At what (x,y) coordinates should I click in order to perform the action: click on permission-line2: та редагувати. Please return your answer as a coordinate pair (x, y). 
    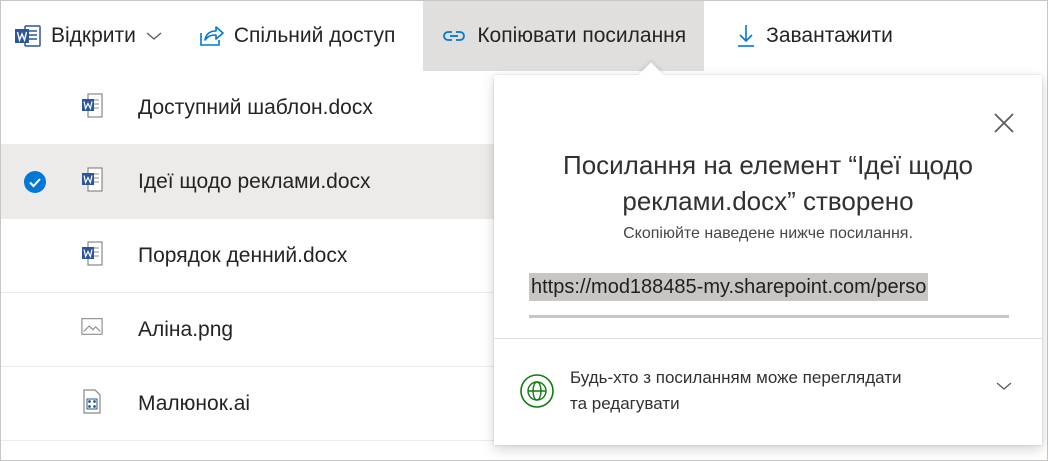
    Looking at the image, I should click on (625, 403).